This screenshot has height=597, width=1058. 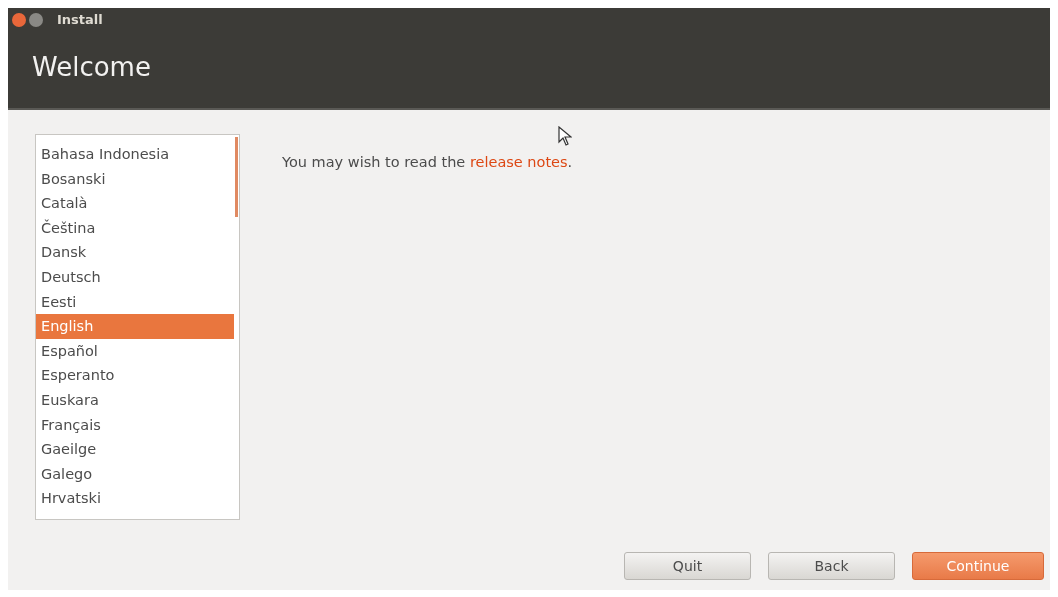 I want to click on language-item: Galego, so click(x=135, y=474).